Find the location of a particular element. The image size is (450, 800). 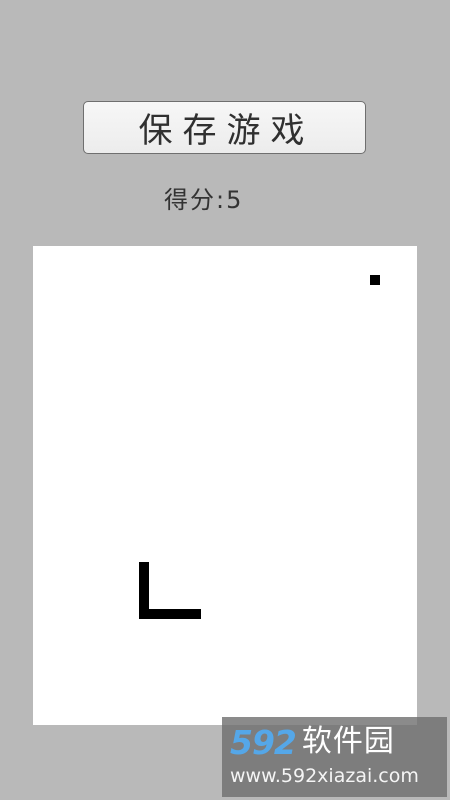

watermark-brand: 592 软件园 is located at coordinates (334, 742).